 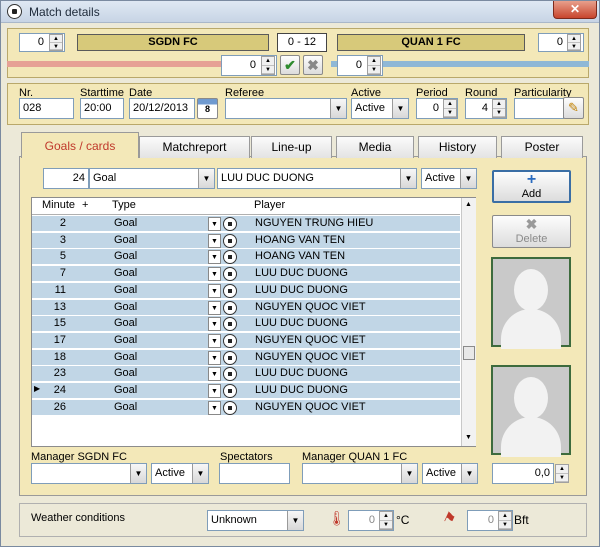 What do you see at coordinates (56, 42) in the screenshot?
I see `home-count-spinner: ▲ ▼` at bounding box center [56, 42].